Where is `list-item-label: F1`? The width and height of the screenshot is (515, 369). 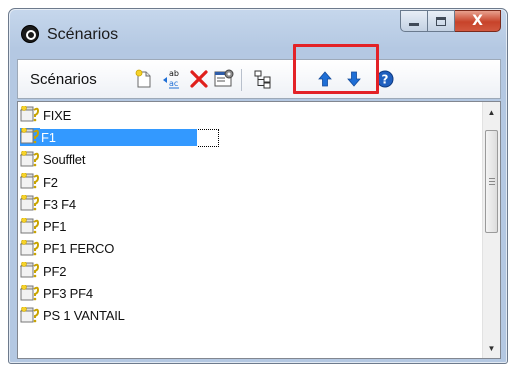 list-item-label: F1 is located at coordinates (118, 137).